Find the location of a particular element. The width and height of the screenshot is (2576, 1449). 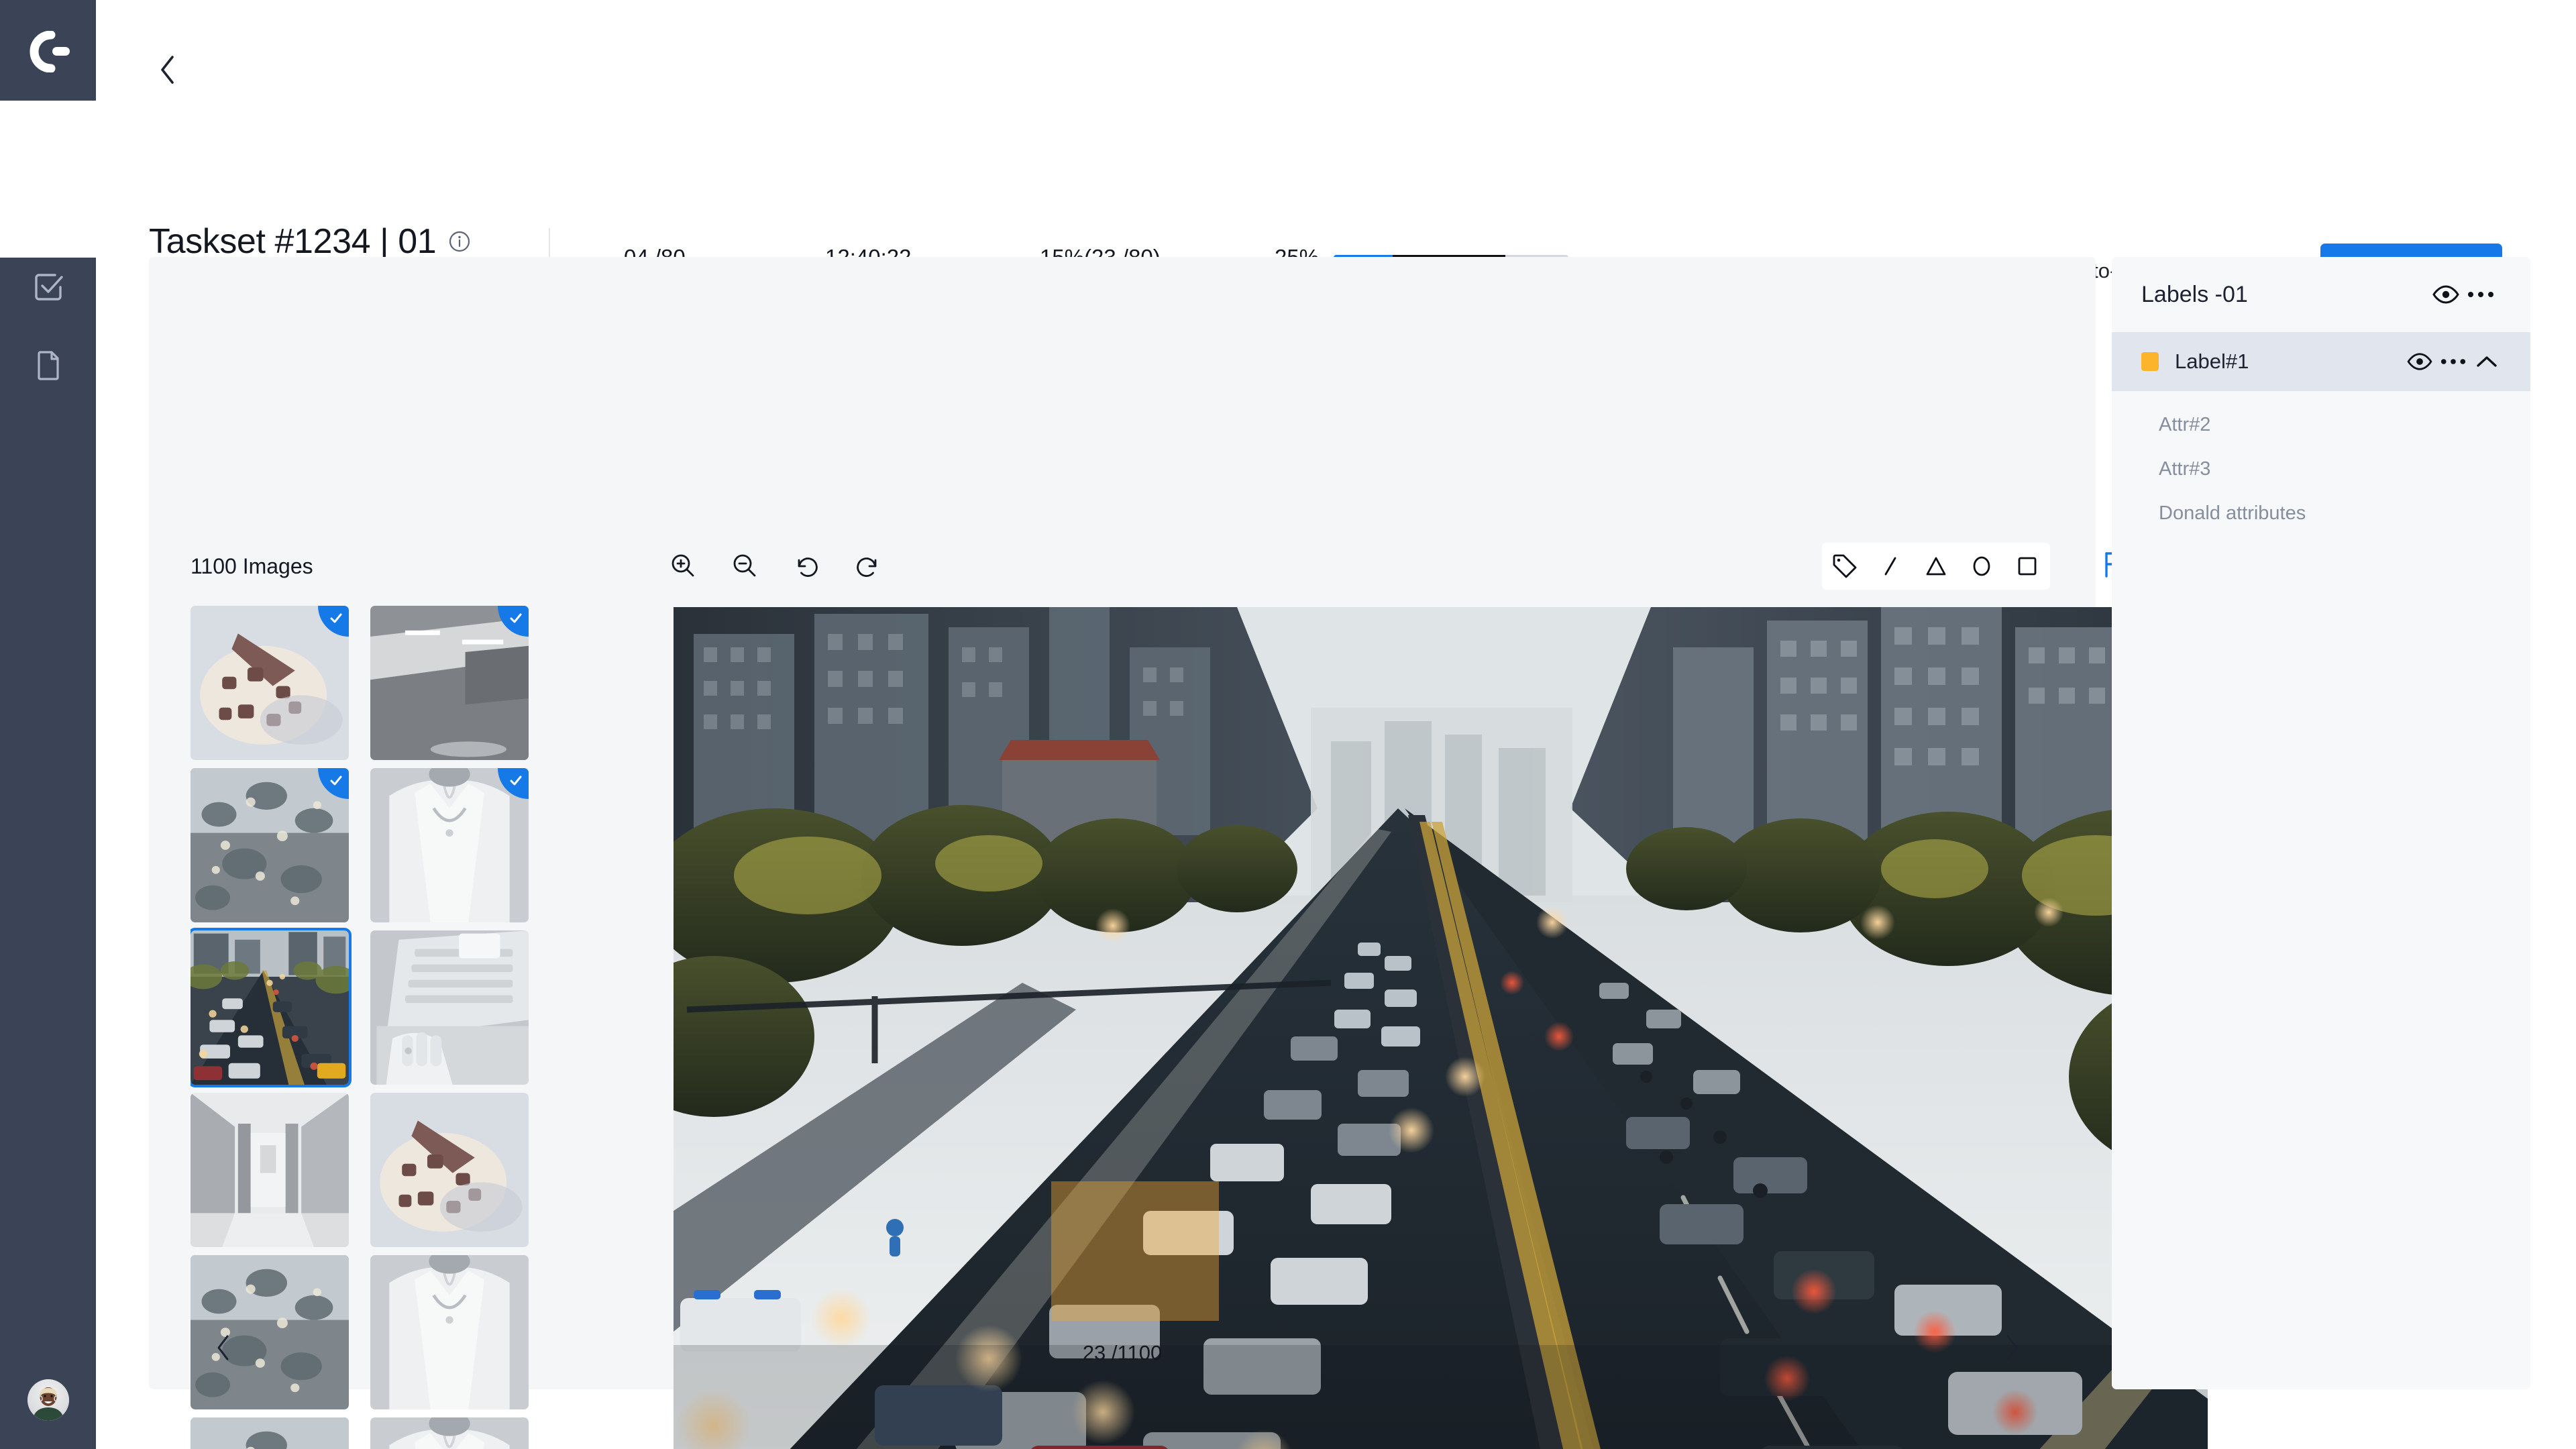

label-name: Label#1 is located at coordinates (2212, 361).